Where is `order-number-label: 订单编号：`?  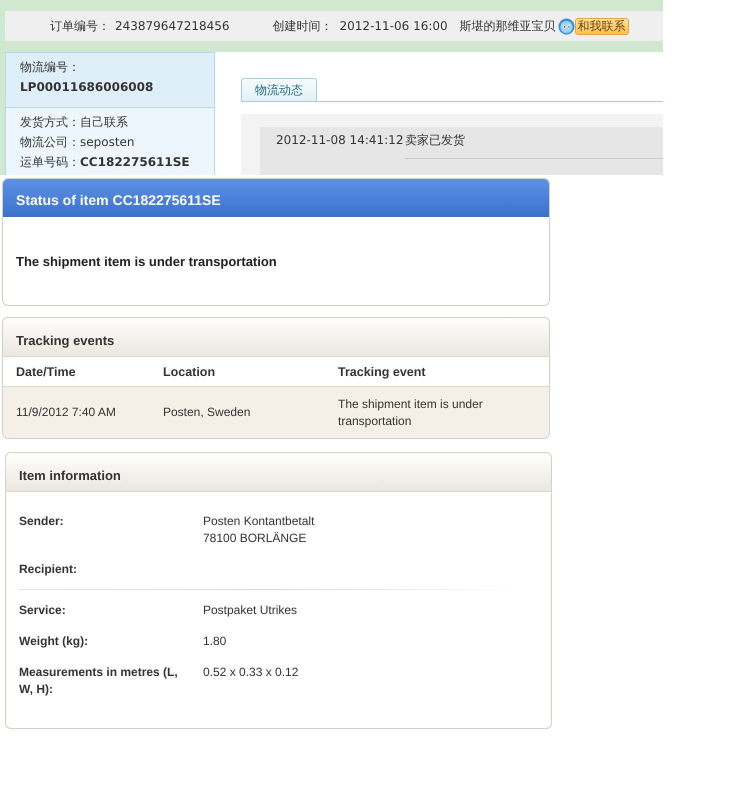
order-number-label: 订单编号： is located at coordinates (80, 26).